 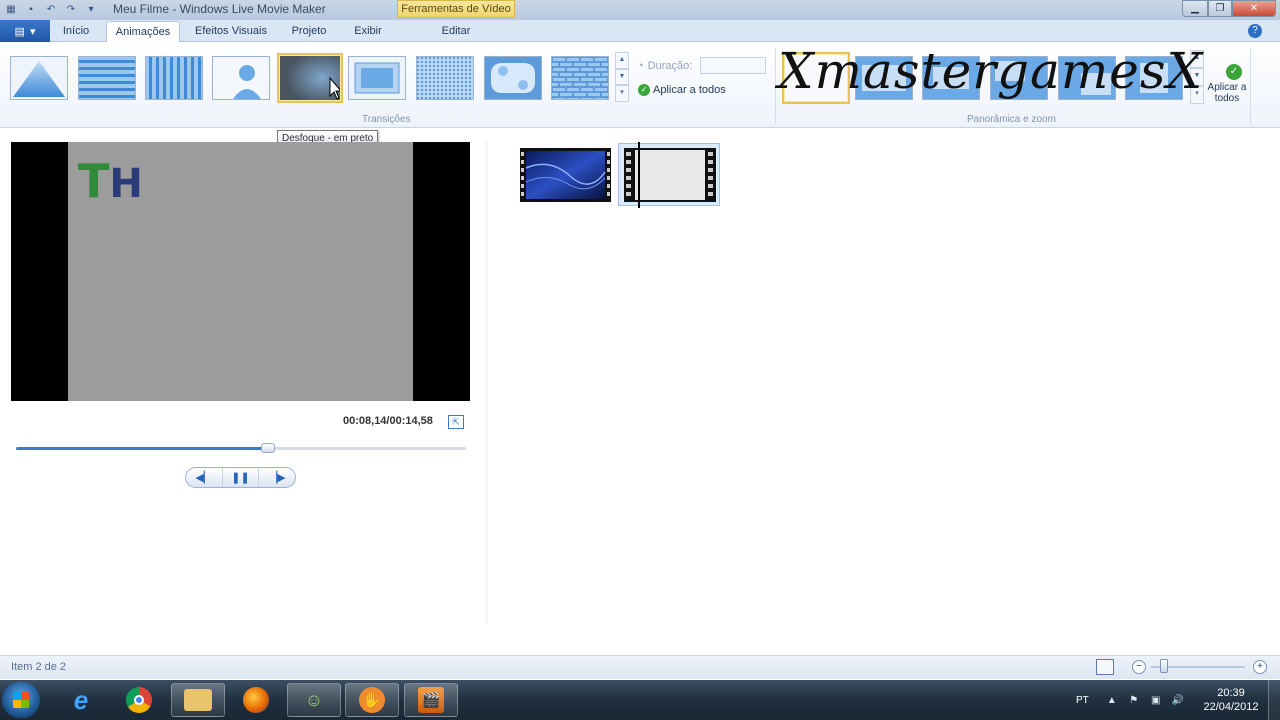 I want to click on pane-divider, so click(x=487, y=382).